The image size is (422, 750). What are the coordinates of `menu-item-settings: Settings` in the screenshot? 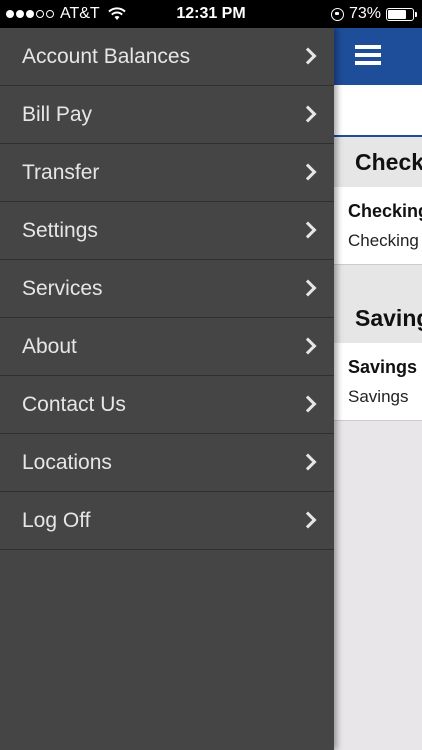 It's located at (167, 231).